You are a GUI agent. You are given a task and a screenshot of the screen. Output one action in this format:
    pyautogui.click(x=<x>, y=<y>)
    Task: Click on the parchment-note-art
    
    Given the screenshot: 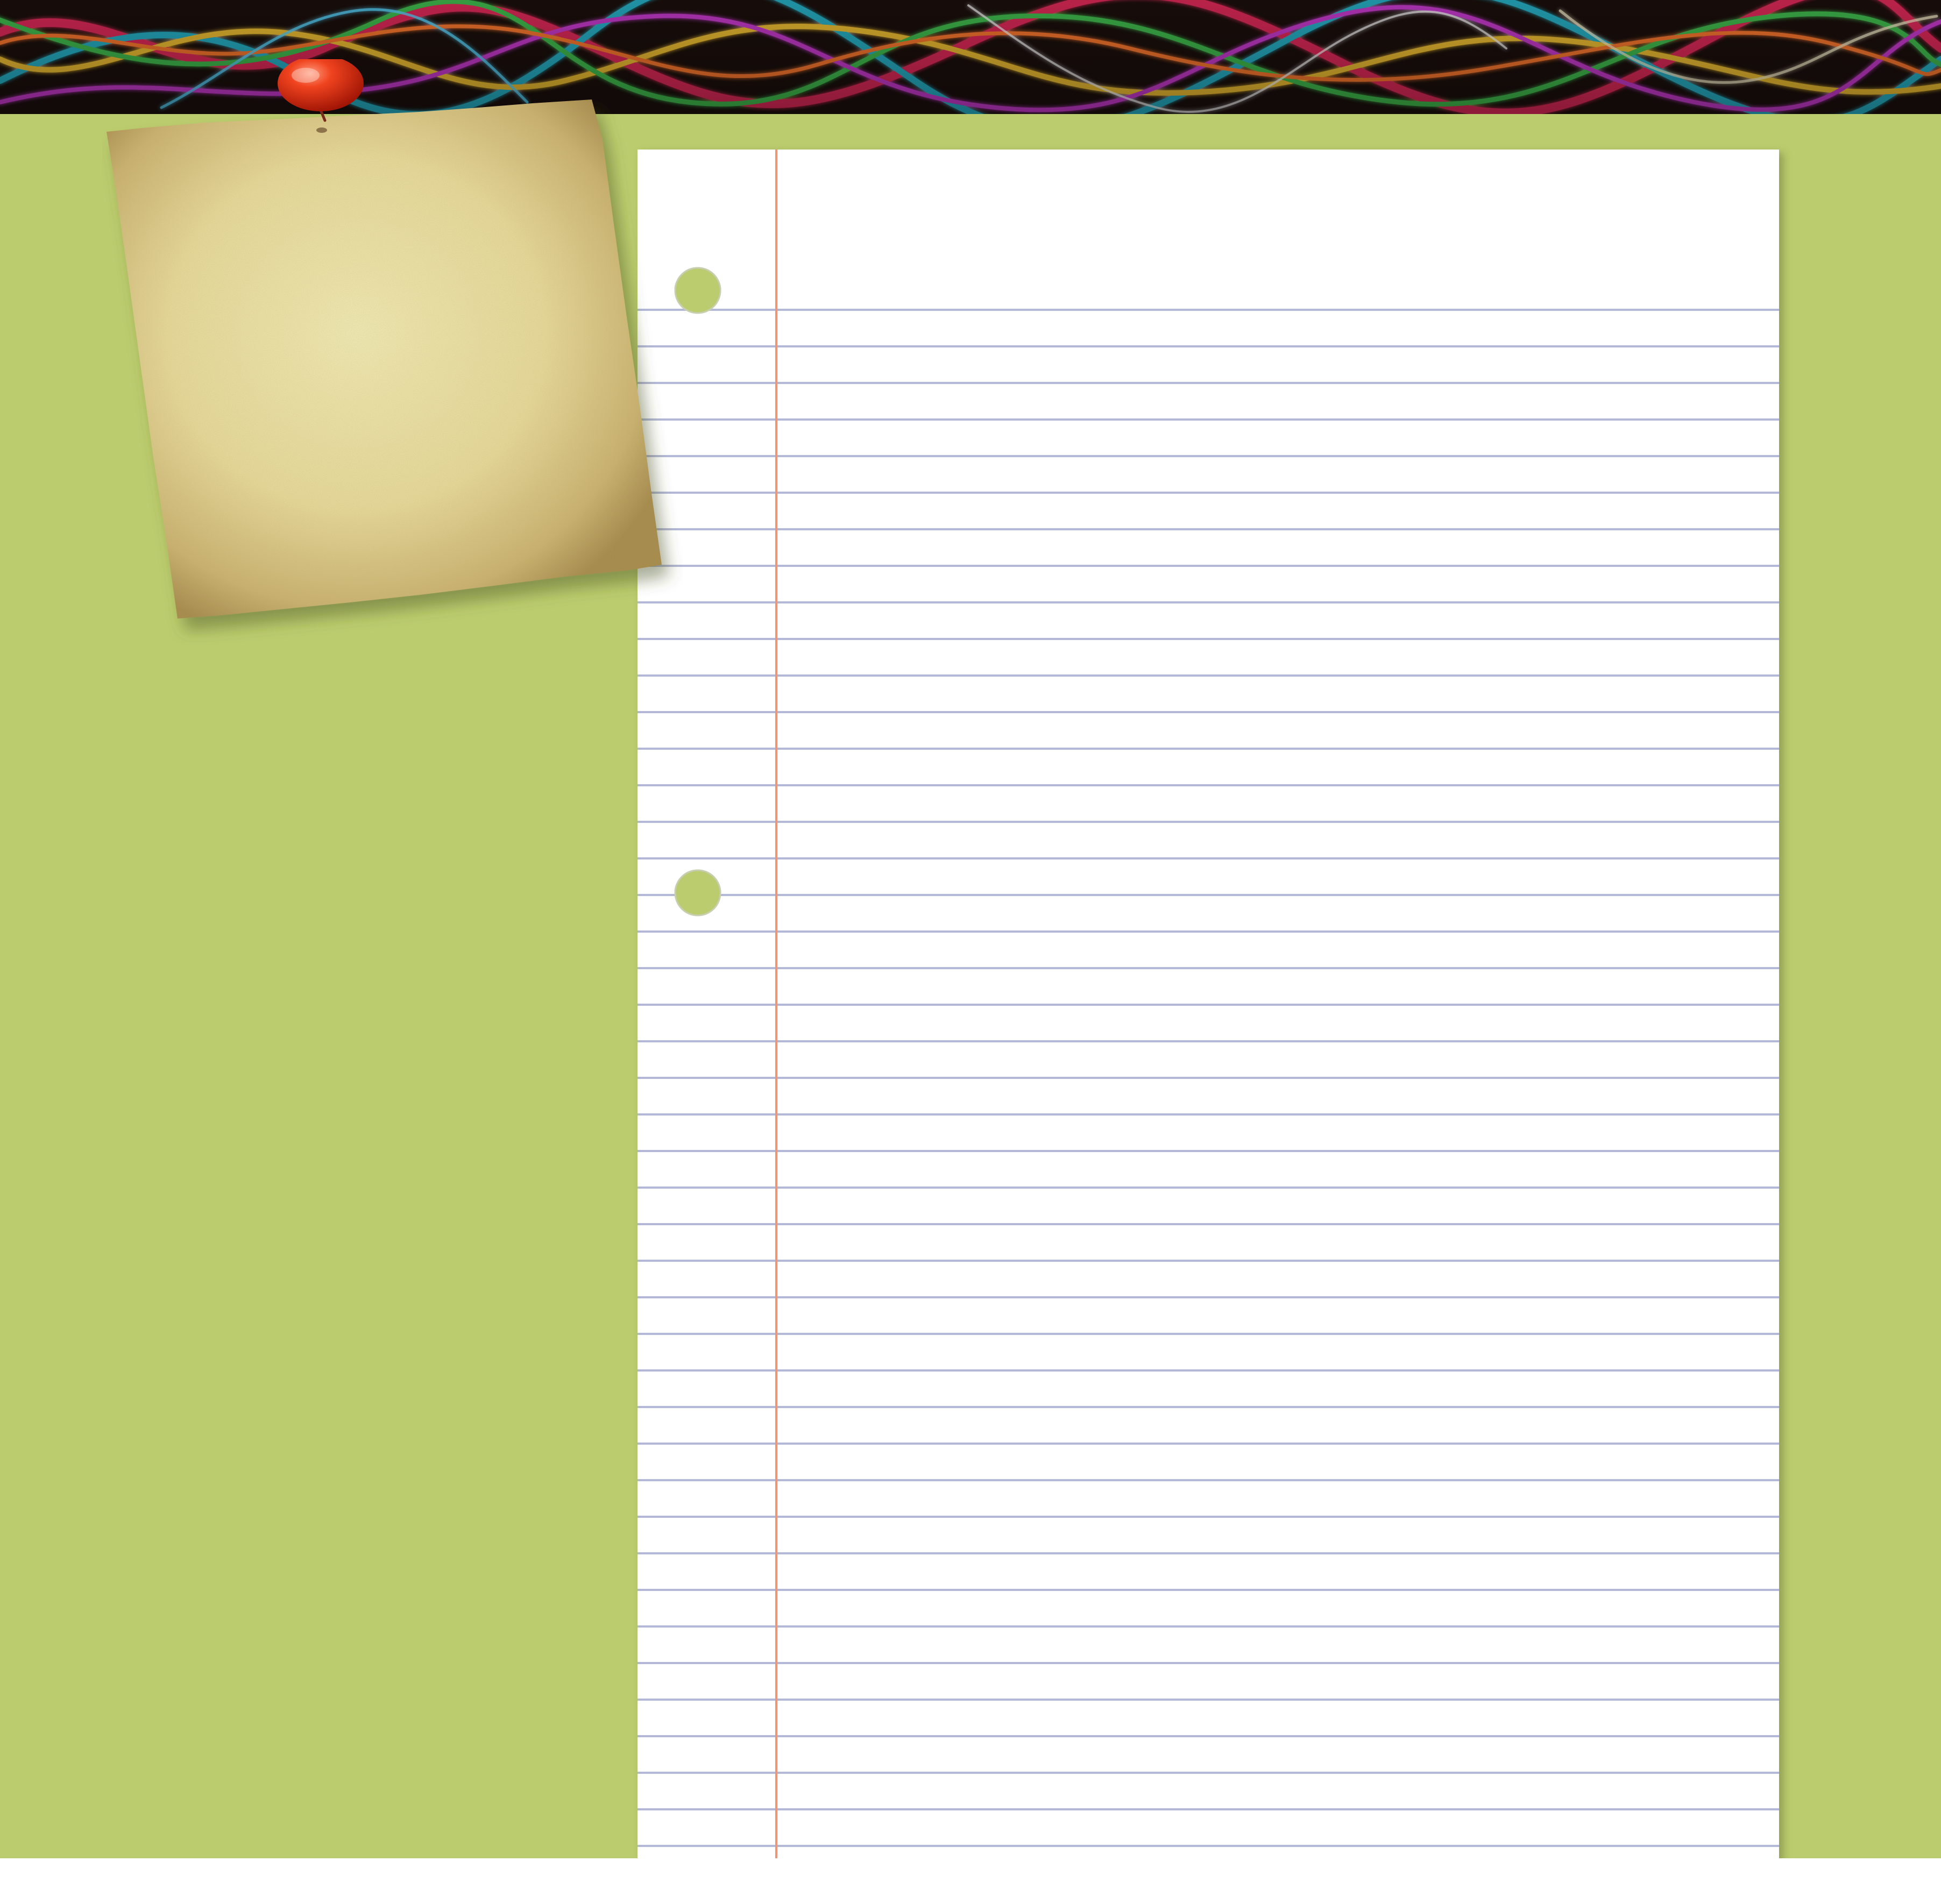 What is the action you would take?
    pyautogui.click(x=384, y=339)
    